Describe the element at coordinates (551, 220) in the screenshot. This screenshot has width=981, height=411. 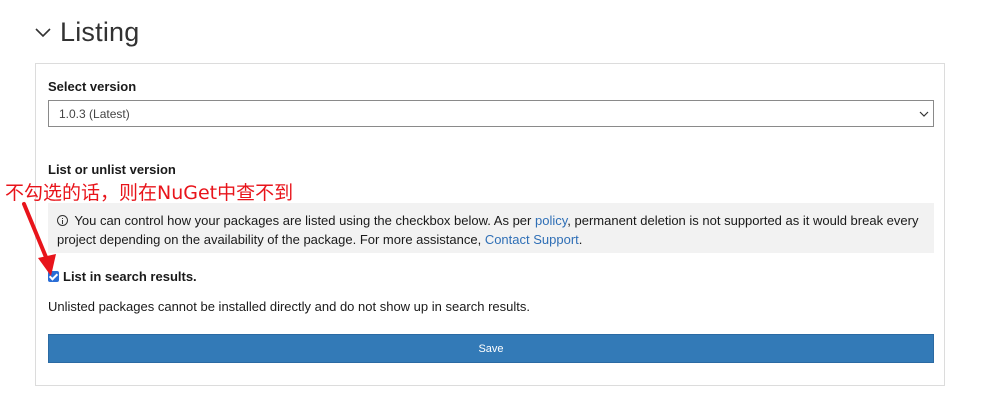
I see `policy-link: policy` at that location.